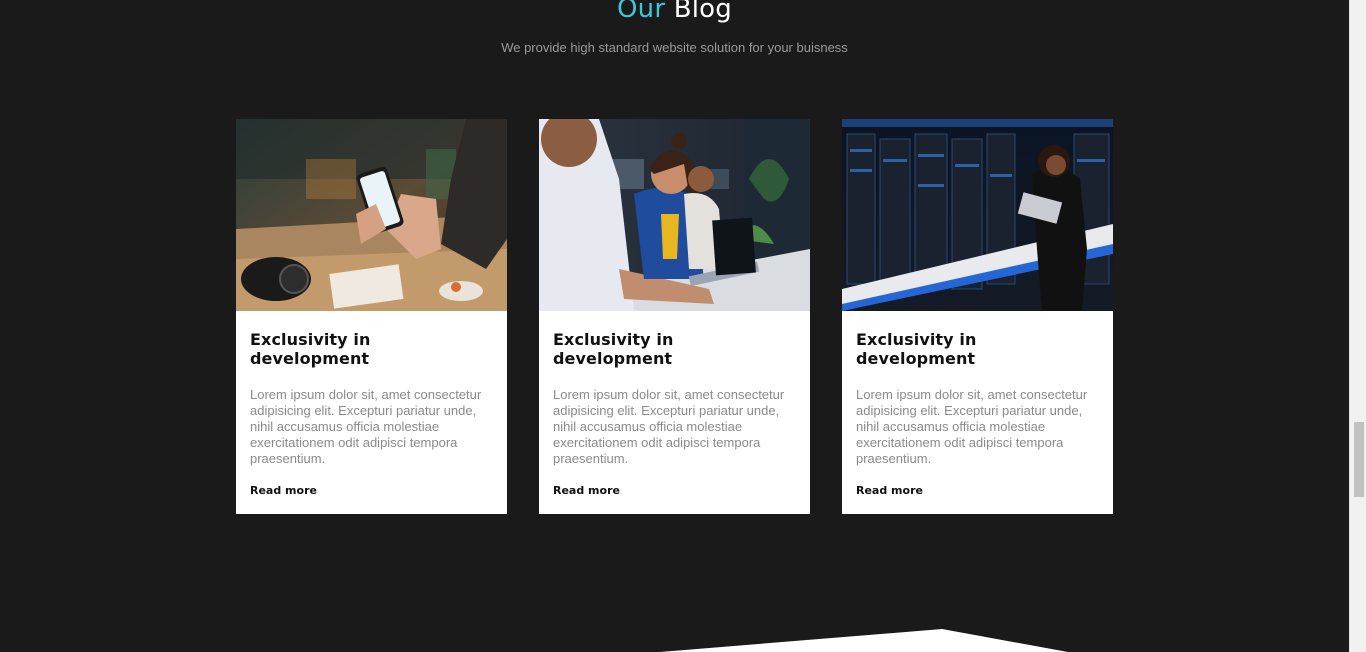 The image size is (1366, 652). Describe the element at coordinates (1357, 326) in the screenshot. I see `page-scrollbar` at that location.